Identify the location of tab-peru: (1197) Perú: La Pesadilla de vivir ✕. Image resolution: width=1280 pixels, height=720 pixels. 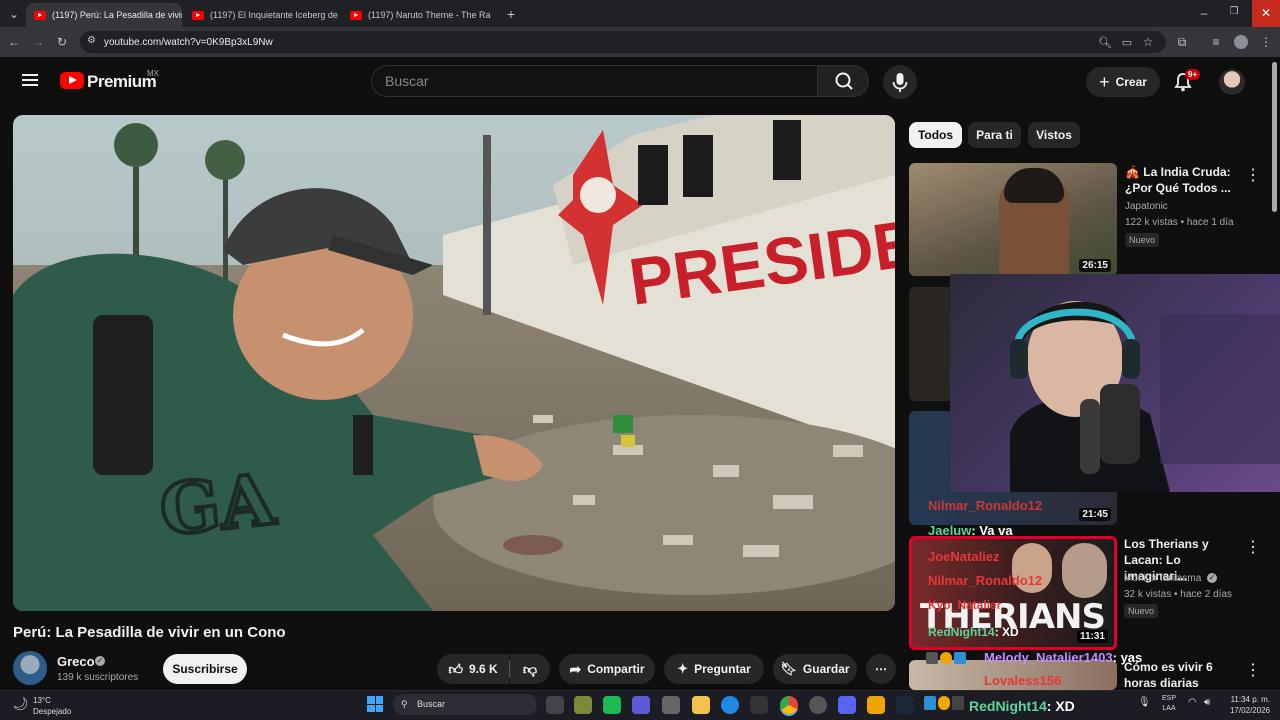
(104, 15).